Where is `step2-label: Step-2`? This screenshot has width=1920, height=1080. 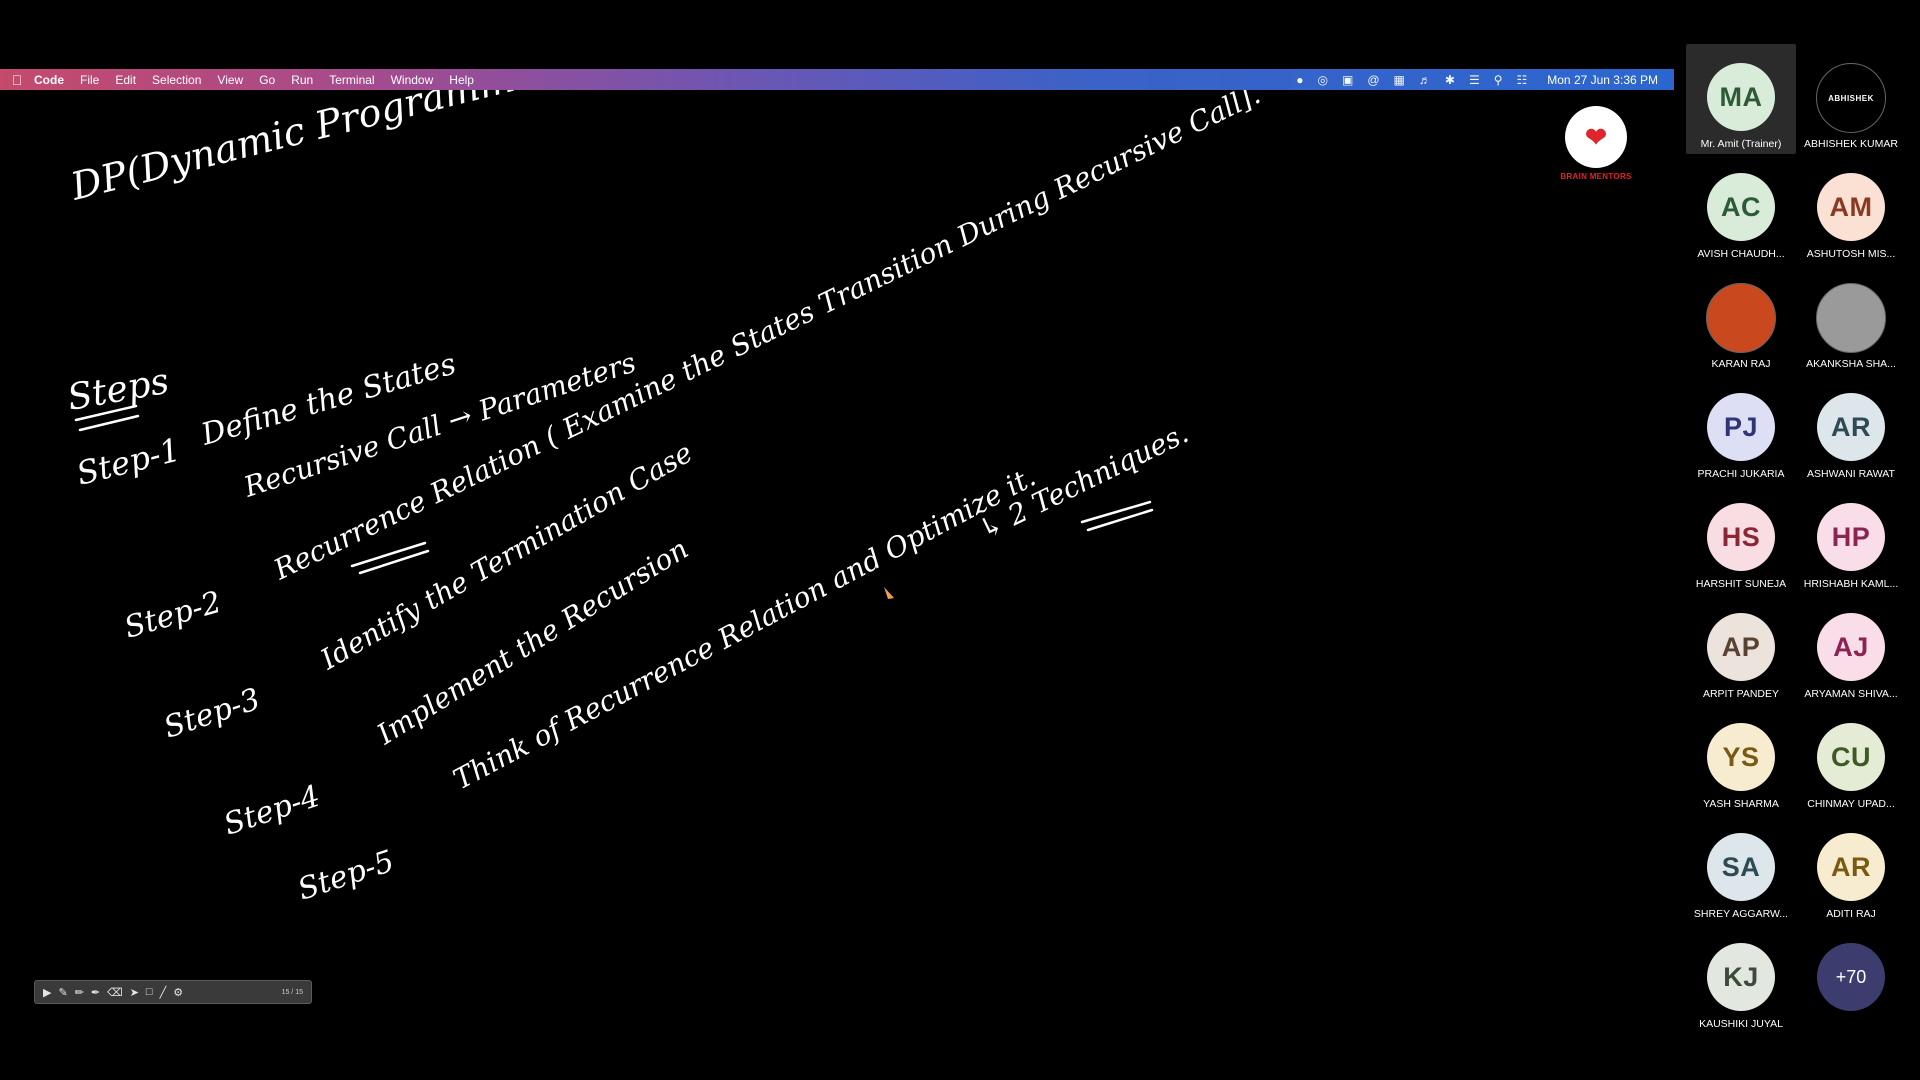
step2-label: Step-2 is located at coordinates (173, 615).